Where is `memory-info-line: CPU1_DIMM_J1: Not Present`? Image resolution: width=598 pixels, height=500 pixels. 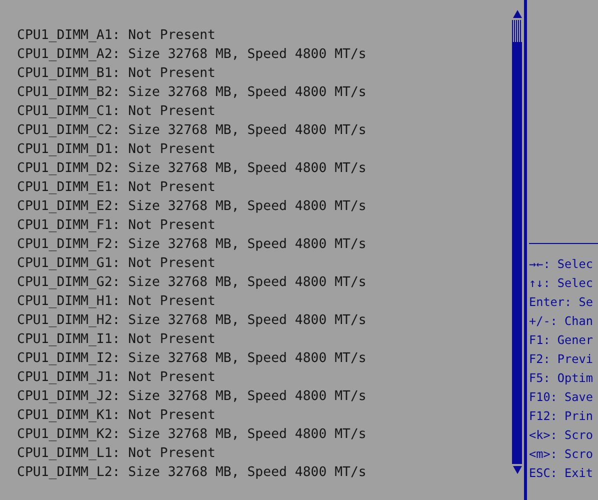
memory-info-line: CPU1_DIMM_J1: Not Present is located at coordinates (116, 378).